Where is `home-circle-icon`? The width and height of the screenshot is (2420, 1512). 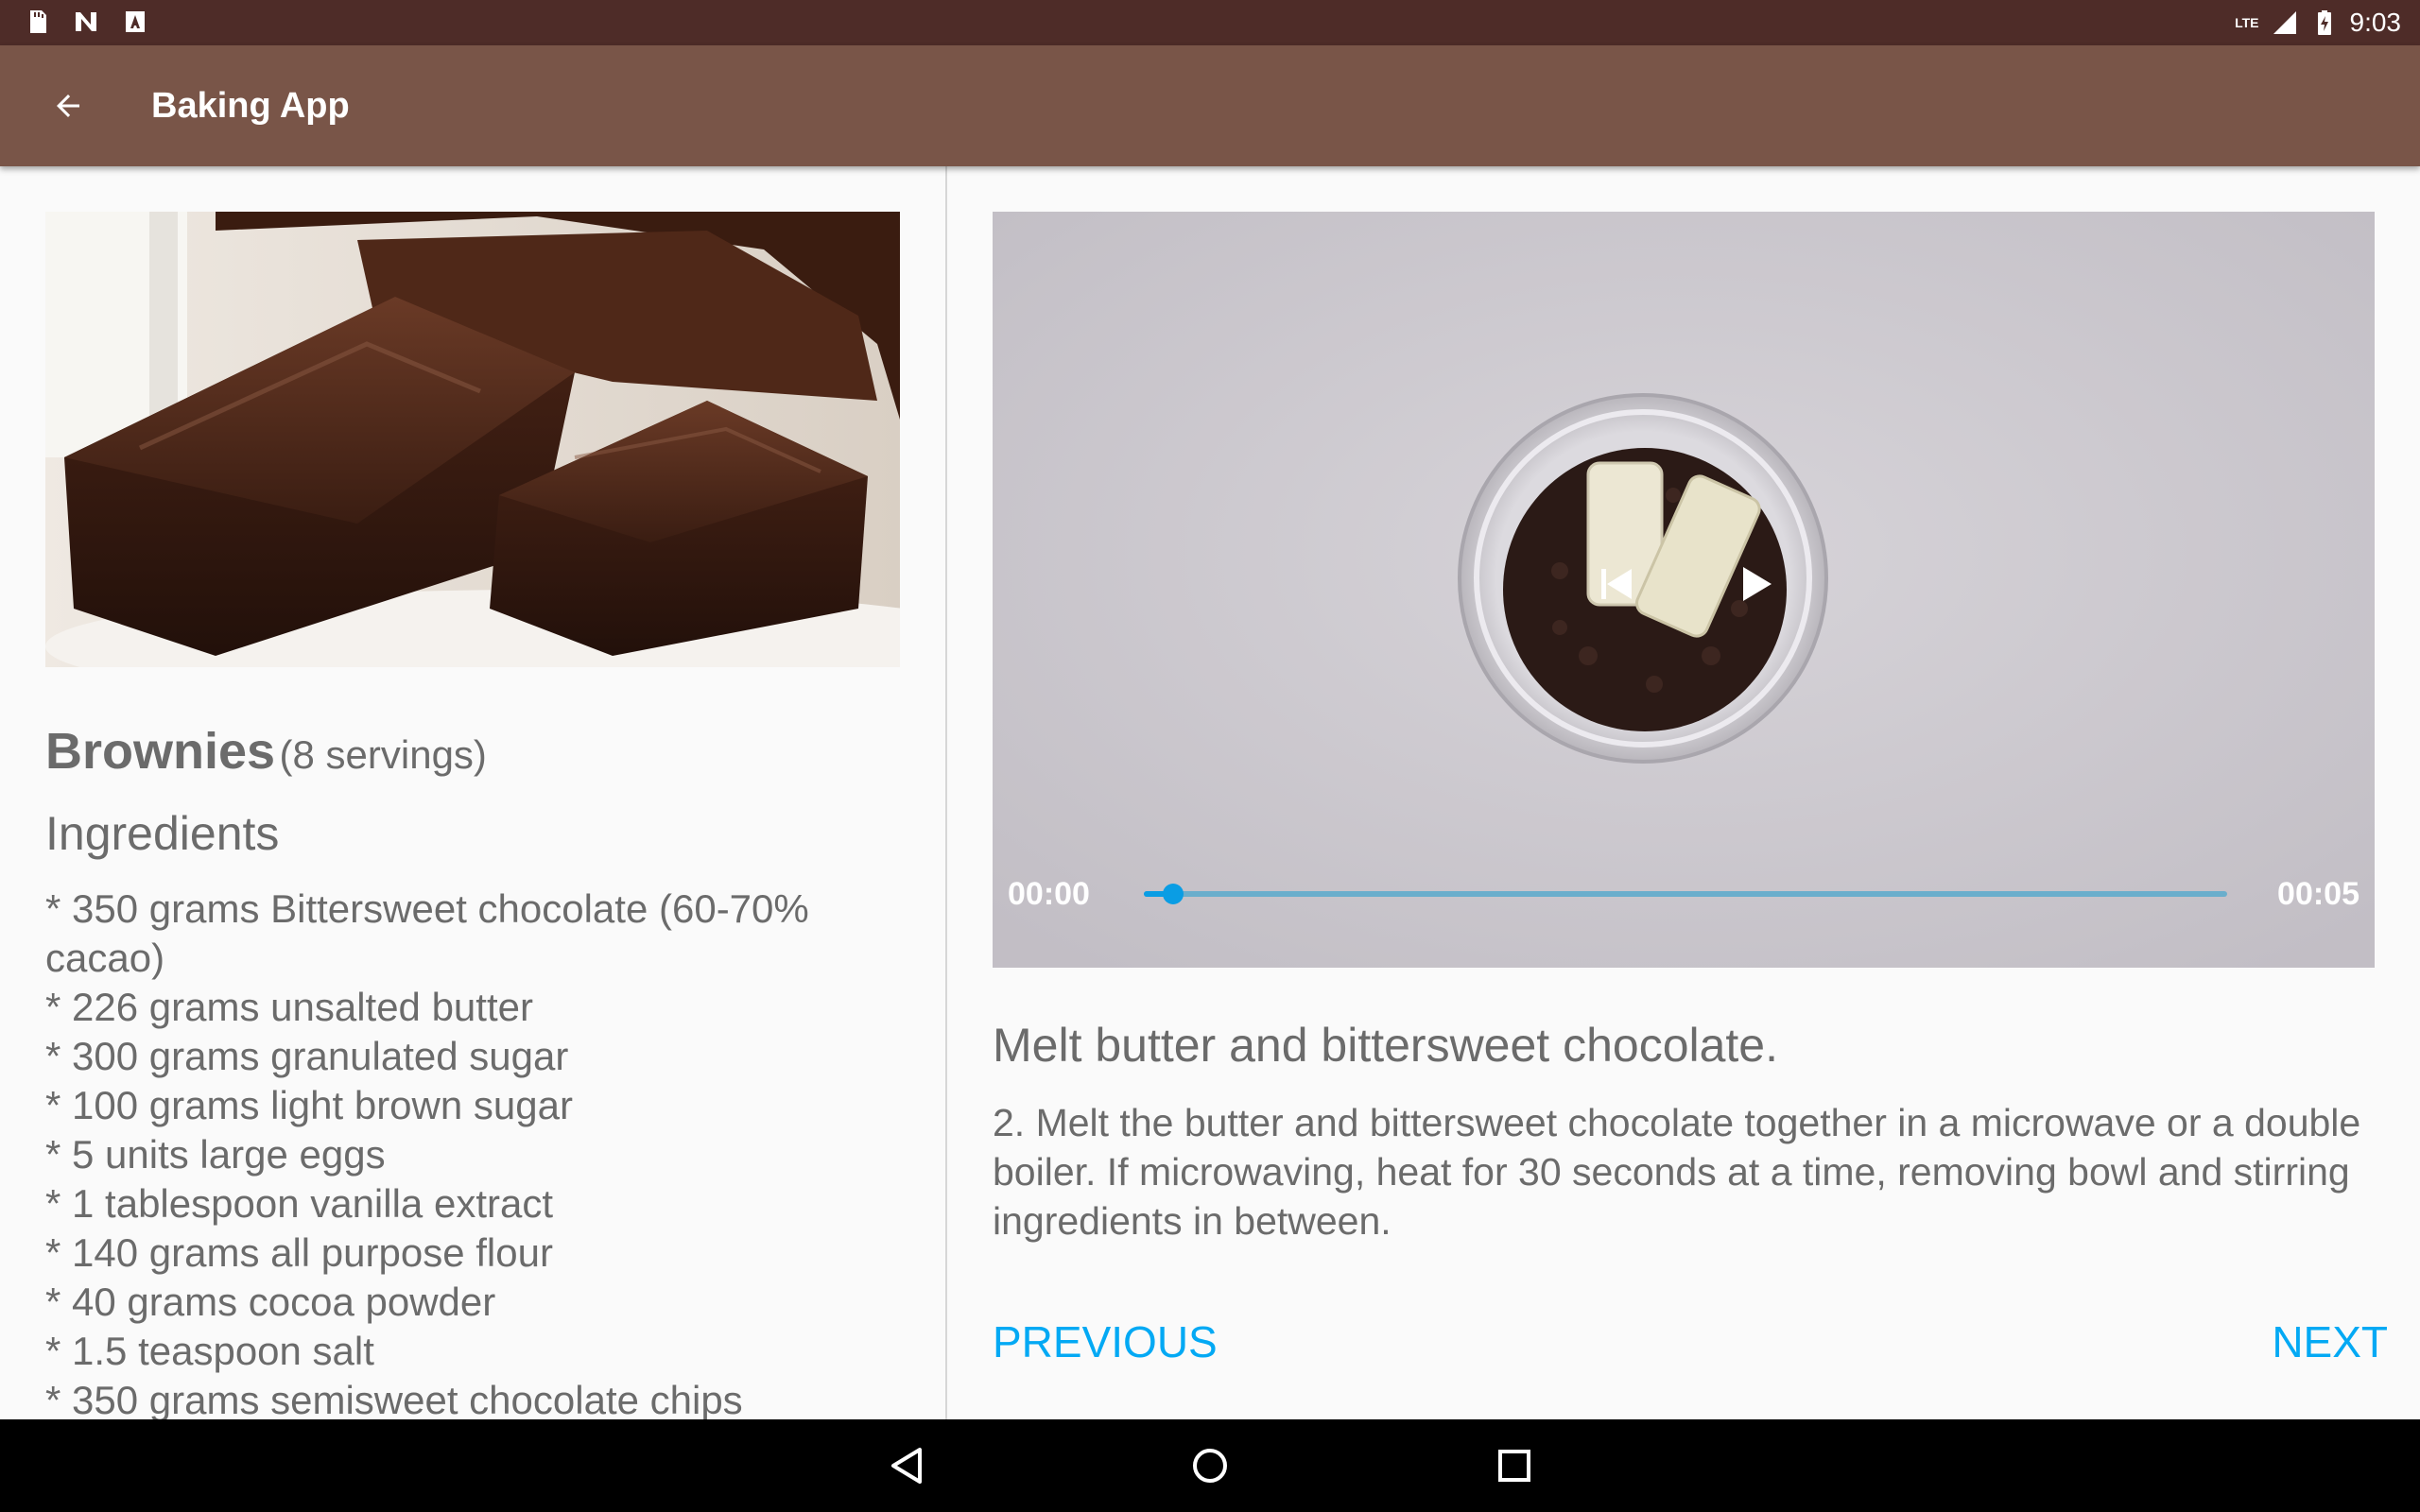 home-circle-icon is located at coordinates (1210, 1465).